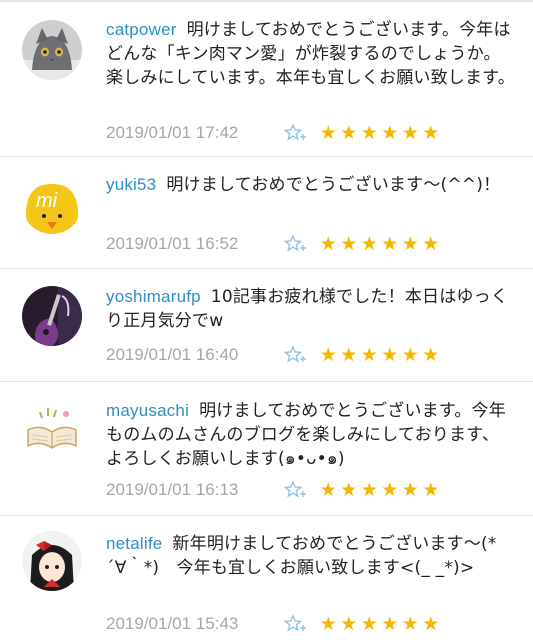 The height and width of the screenshot is (640, 533). I want to click on guitar-avatar-icon, so click(52, 316).